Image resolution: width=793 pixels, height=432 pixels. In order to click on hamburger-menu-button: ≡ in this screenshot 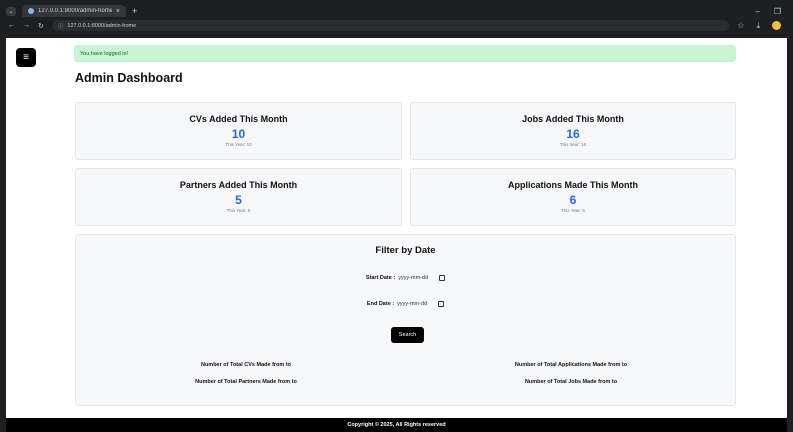, I will do `click(26, 57)`.